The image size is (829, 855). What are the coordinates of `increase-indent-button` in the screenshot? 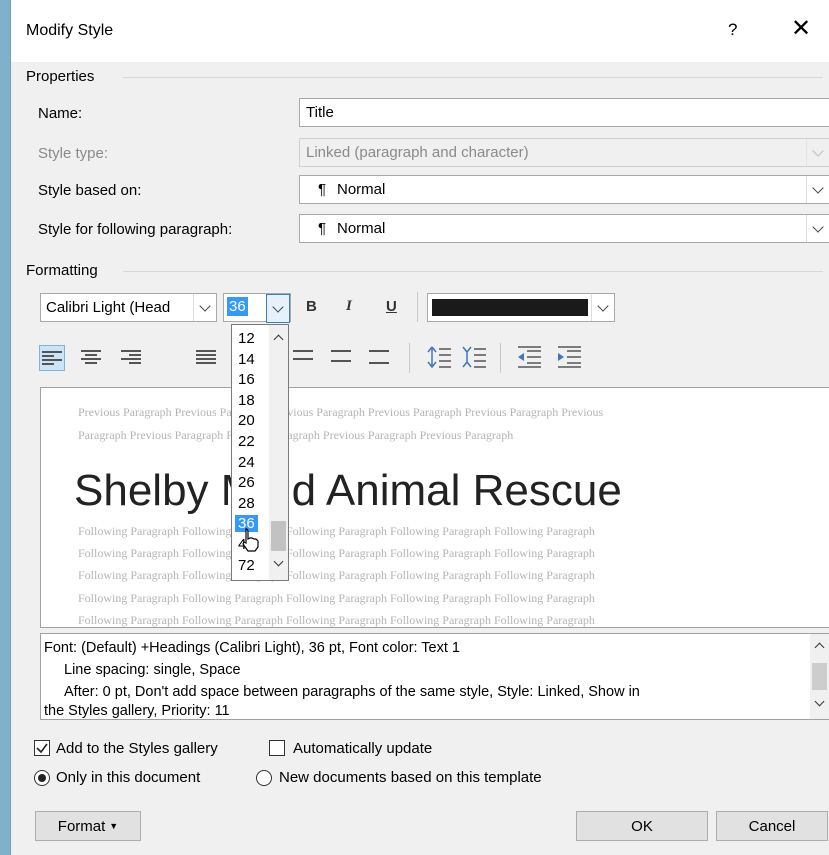 It's located at (569, 358).